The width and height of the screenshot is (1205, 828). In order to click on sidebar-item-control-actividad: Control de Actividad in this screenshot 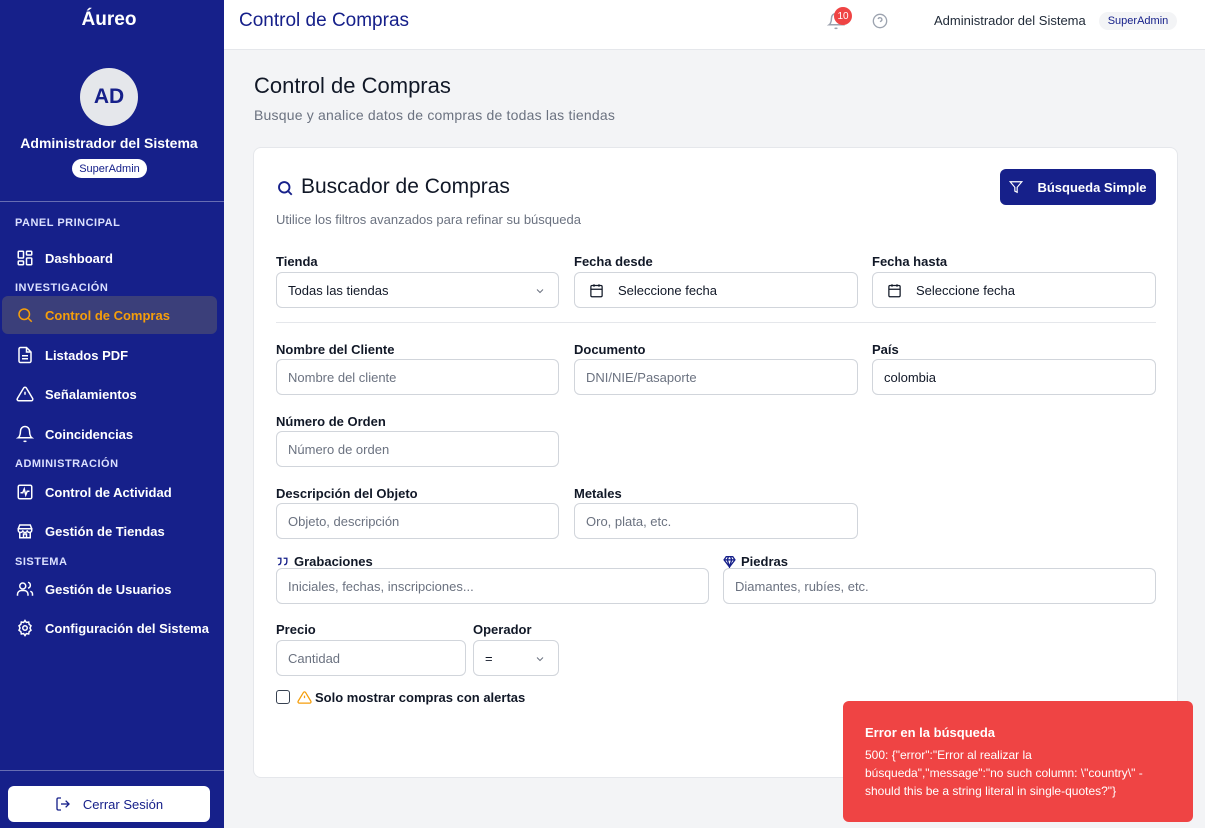, I will do `click(109, 492)`.